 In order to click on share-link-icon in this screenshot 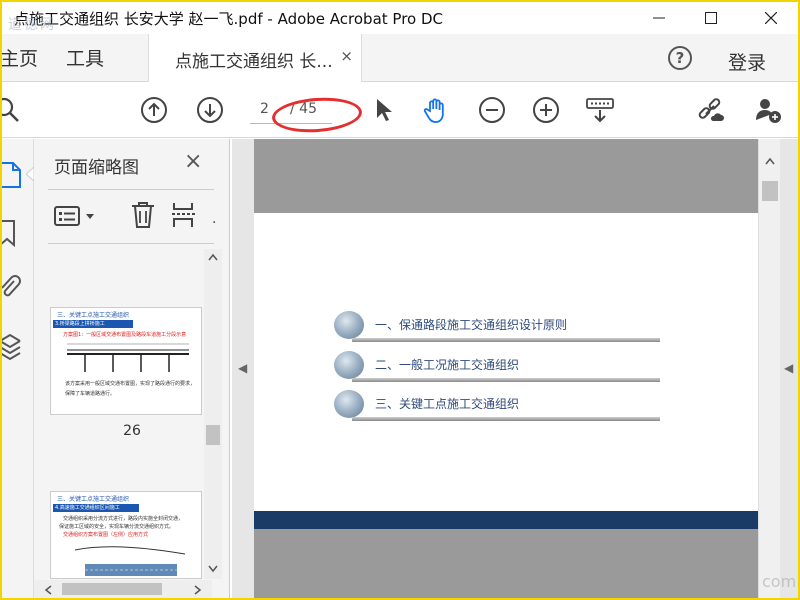, I will do `click(710, 110)`.